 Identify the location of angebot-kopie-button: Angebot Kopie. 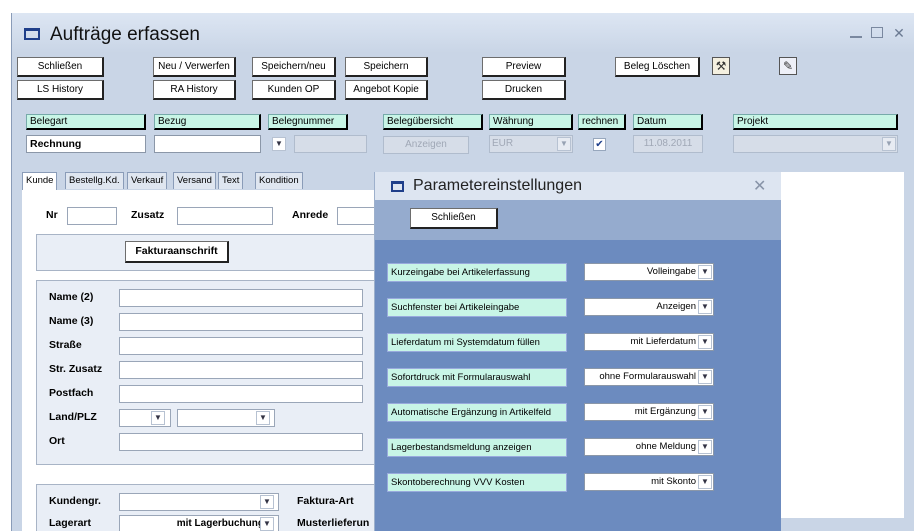
(386, 90).